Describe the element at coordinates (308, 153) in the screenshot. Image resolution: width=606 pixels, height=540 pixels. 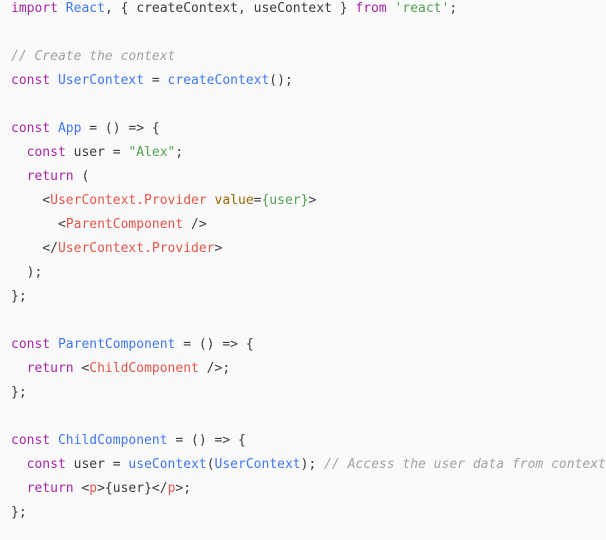
I see `code-line: const user = "Alex";` at that location.